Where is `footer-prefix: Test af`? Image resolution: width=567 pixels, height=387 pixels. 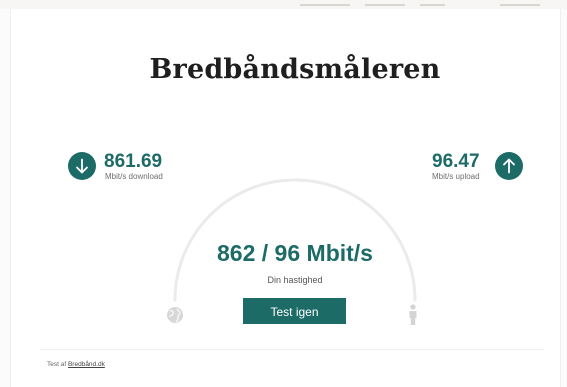
footer-prefix: Test af is located at coordinates (57, 364).